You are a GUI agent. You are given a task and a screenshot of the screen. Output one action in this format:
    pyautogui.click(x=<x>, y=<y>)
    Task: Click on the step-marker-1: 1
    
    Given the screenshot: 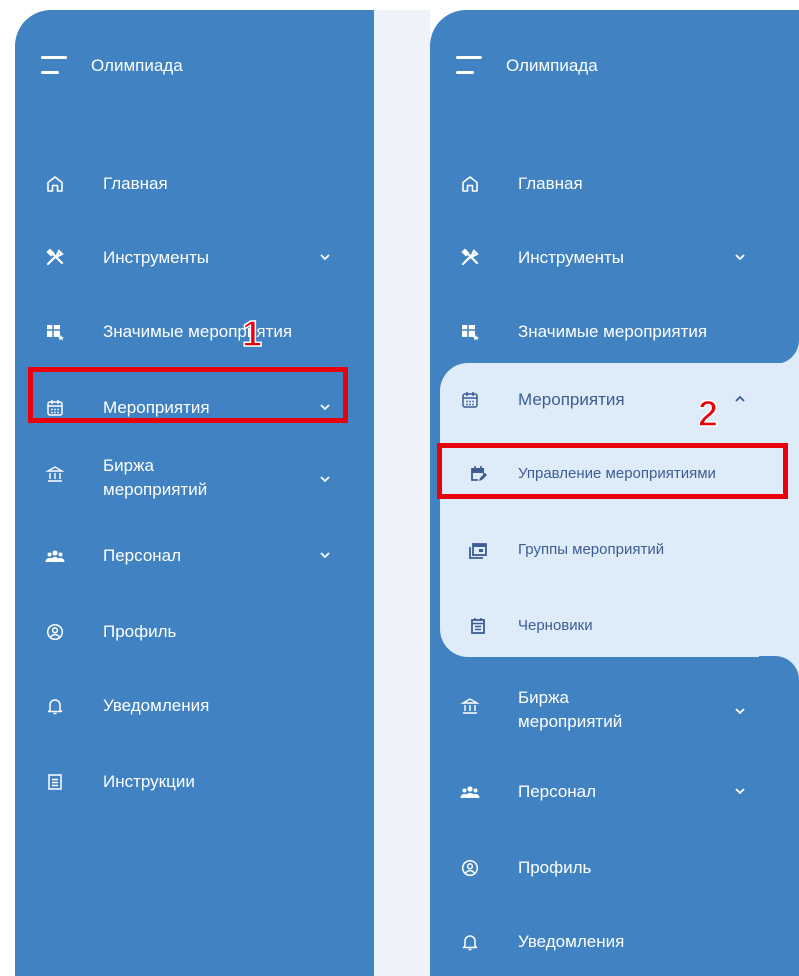 What is the action you would take?
    pyautogui.click(x=252, y=333)
    